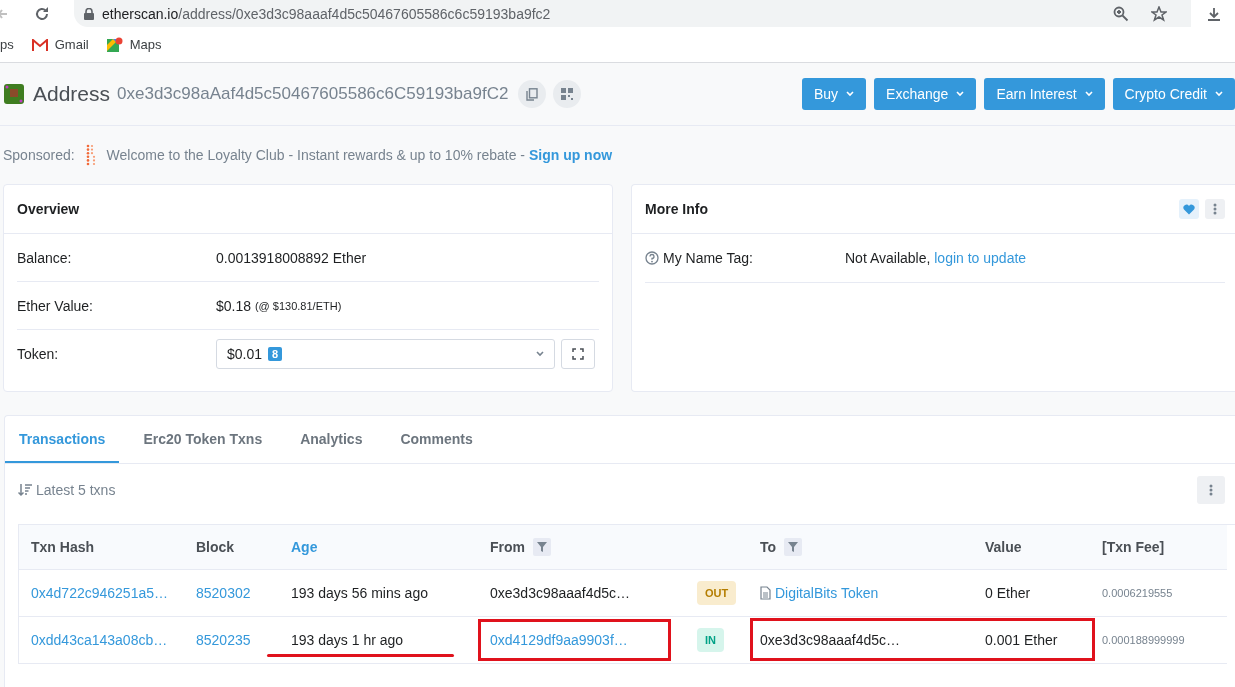  I want to click on tab: Comments, so click(436, 439).